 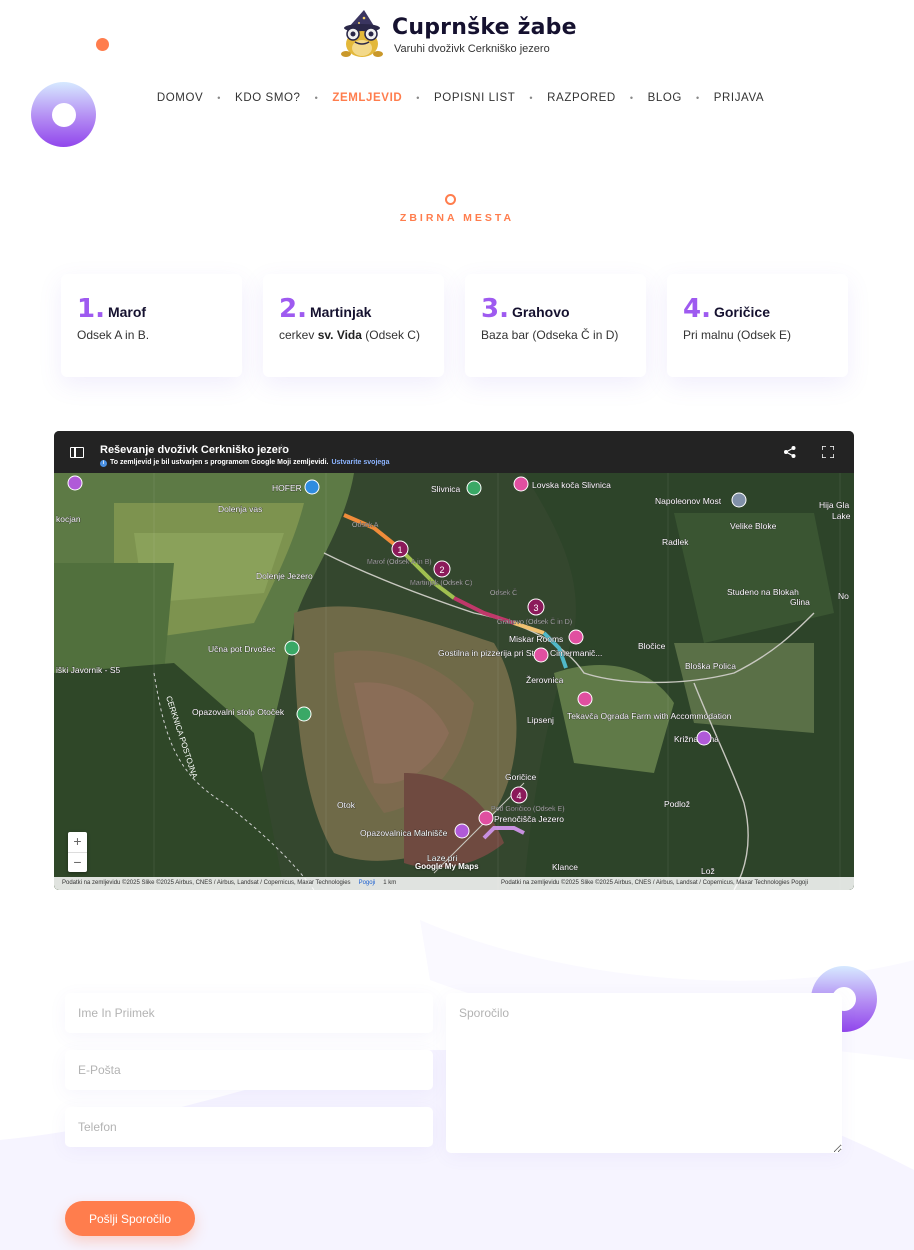 I want to click on map-place: Dolenje Jezero, so click(x=284, y=576).